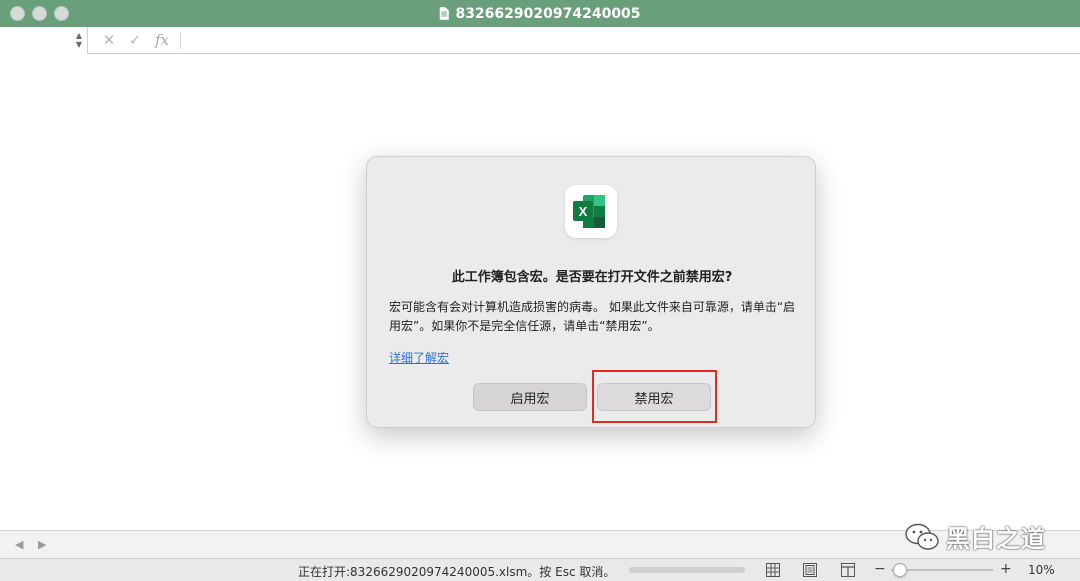  I want to click on zoom-out-button: −, so click(880, 569).